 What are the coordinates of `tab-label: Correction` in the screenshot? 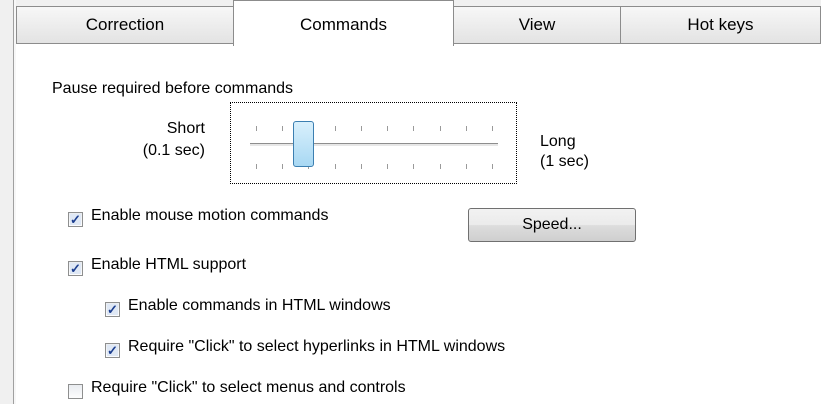 It's located at (125, 24).